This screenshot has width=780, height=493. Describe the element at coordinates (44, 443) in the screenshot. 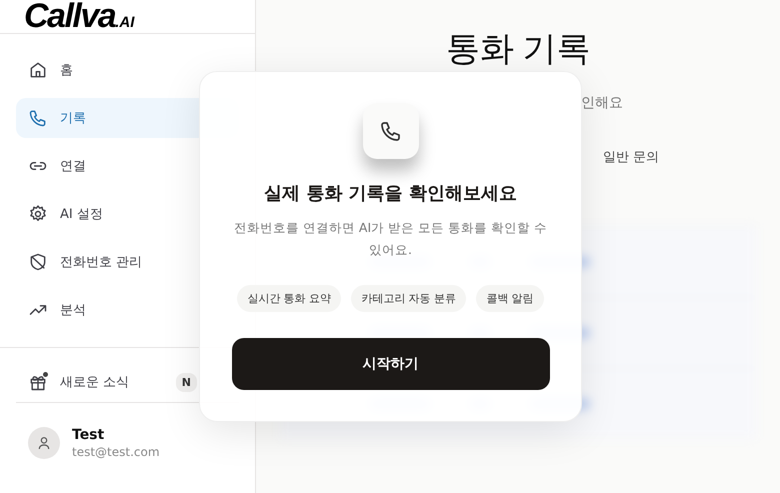

I see `avatar` at that location.